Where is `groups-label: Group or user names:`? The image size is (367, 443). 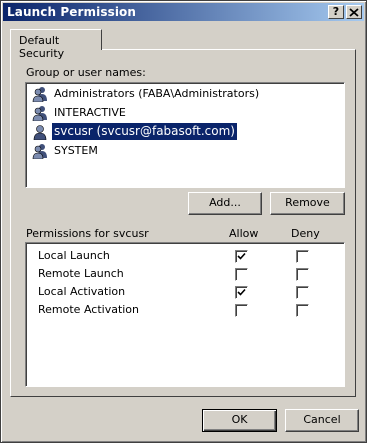
groups-label: Group or user names: is located at coordinates (86, 72).